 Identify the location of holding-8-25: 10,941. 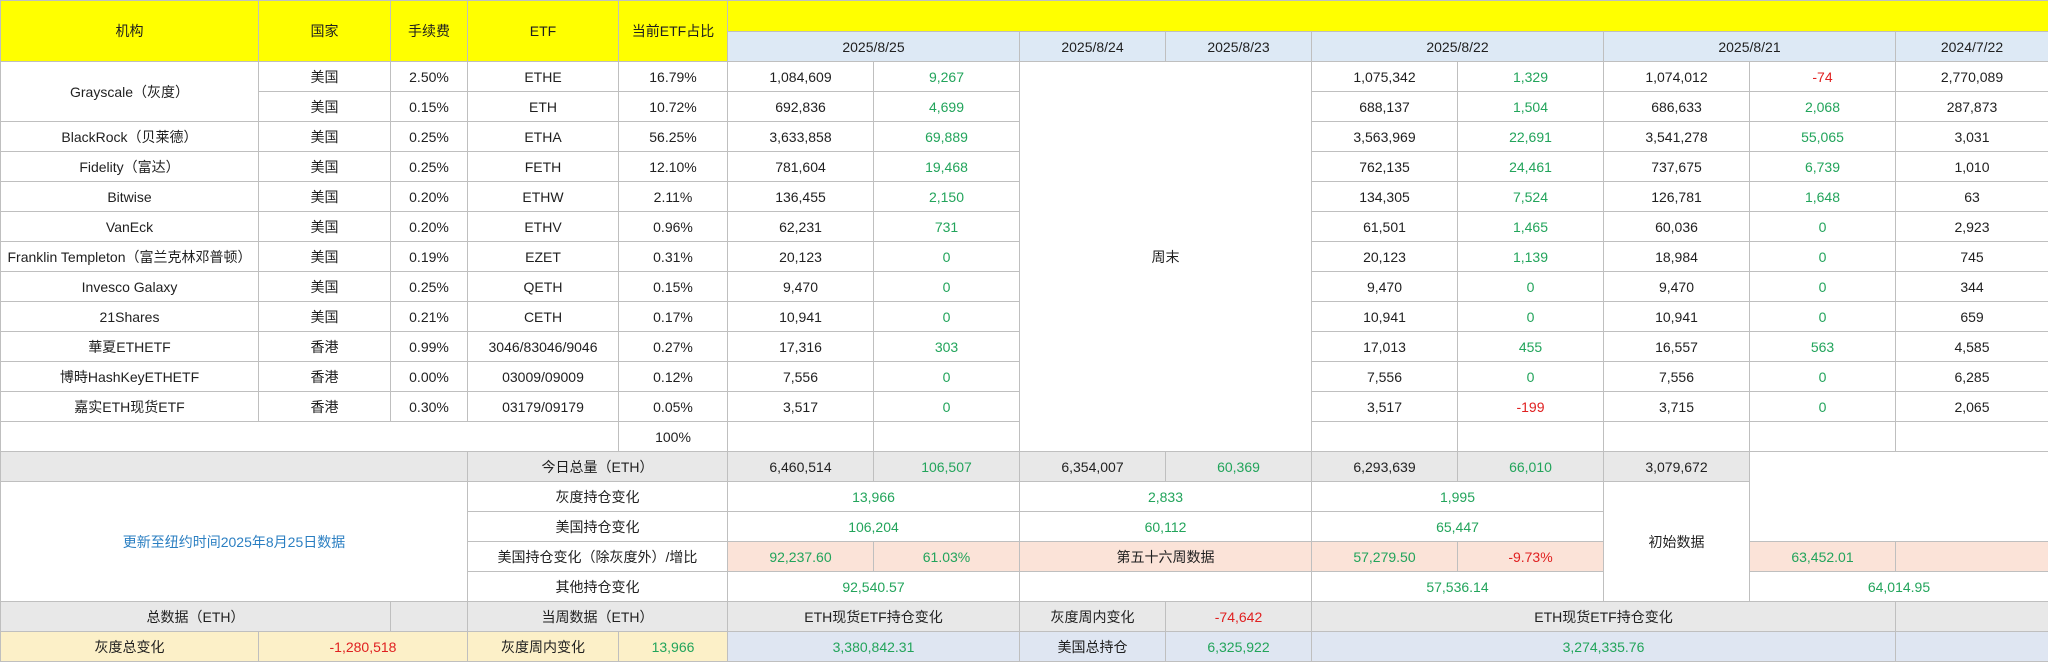
(800, 316).